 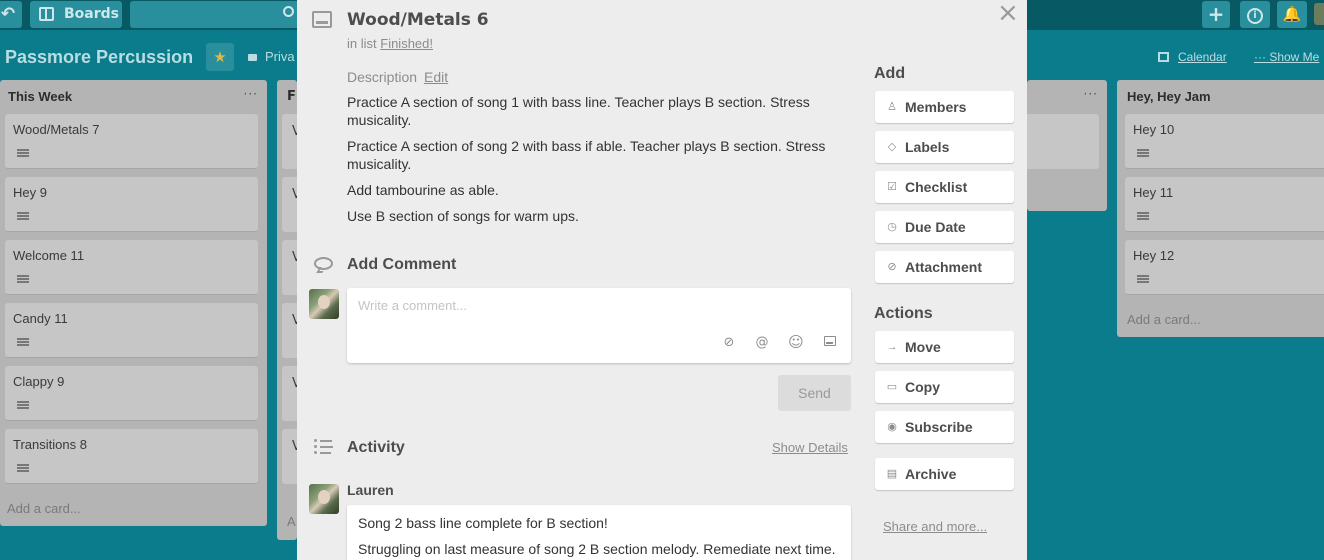 What do you see at coordinates (944, 267) in the screenshot?
I see `attachment-button: ⊘ Attachment` at bounding box center [944, 267].